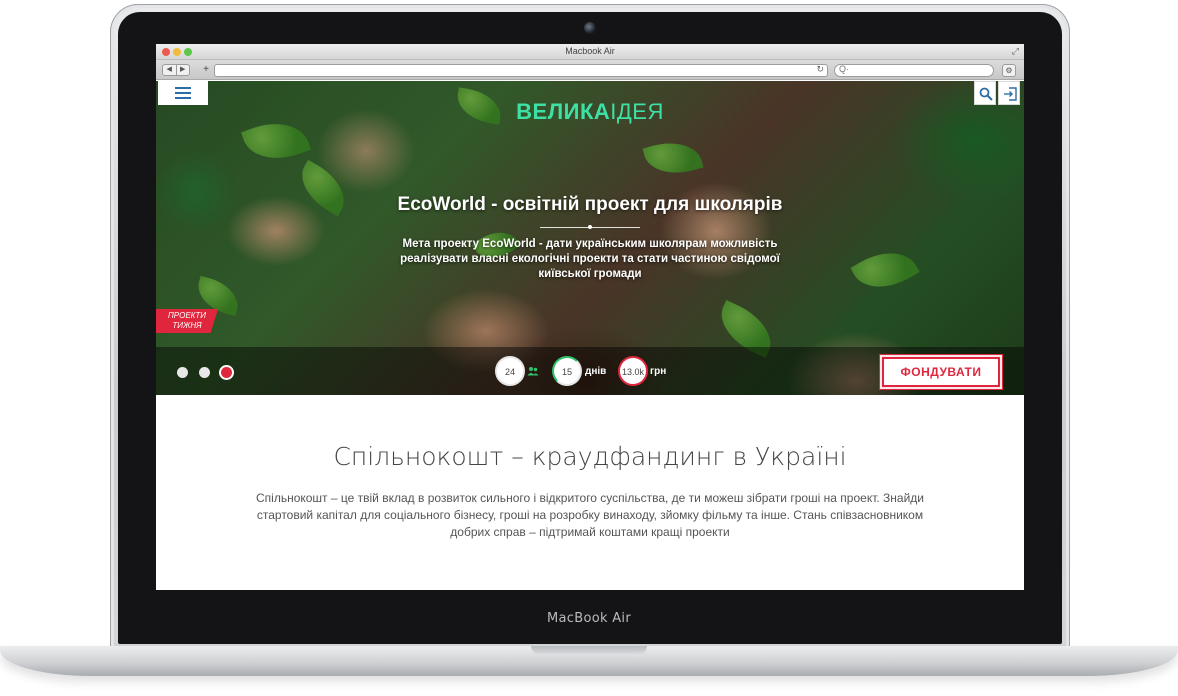 This screenshot has height=696, width=1178. Describe the element at coordinates (563, 111) in the screenshot. I see `logo-bold: ВЕЛИКА` at that location.